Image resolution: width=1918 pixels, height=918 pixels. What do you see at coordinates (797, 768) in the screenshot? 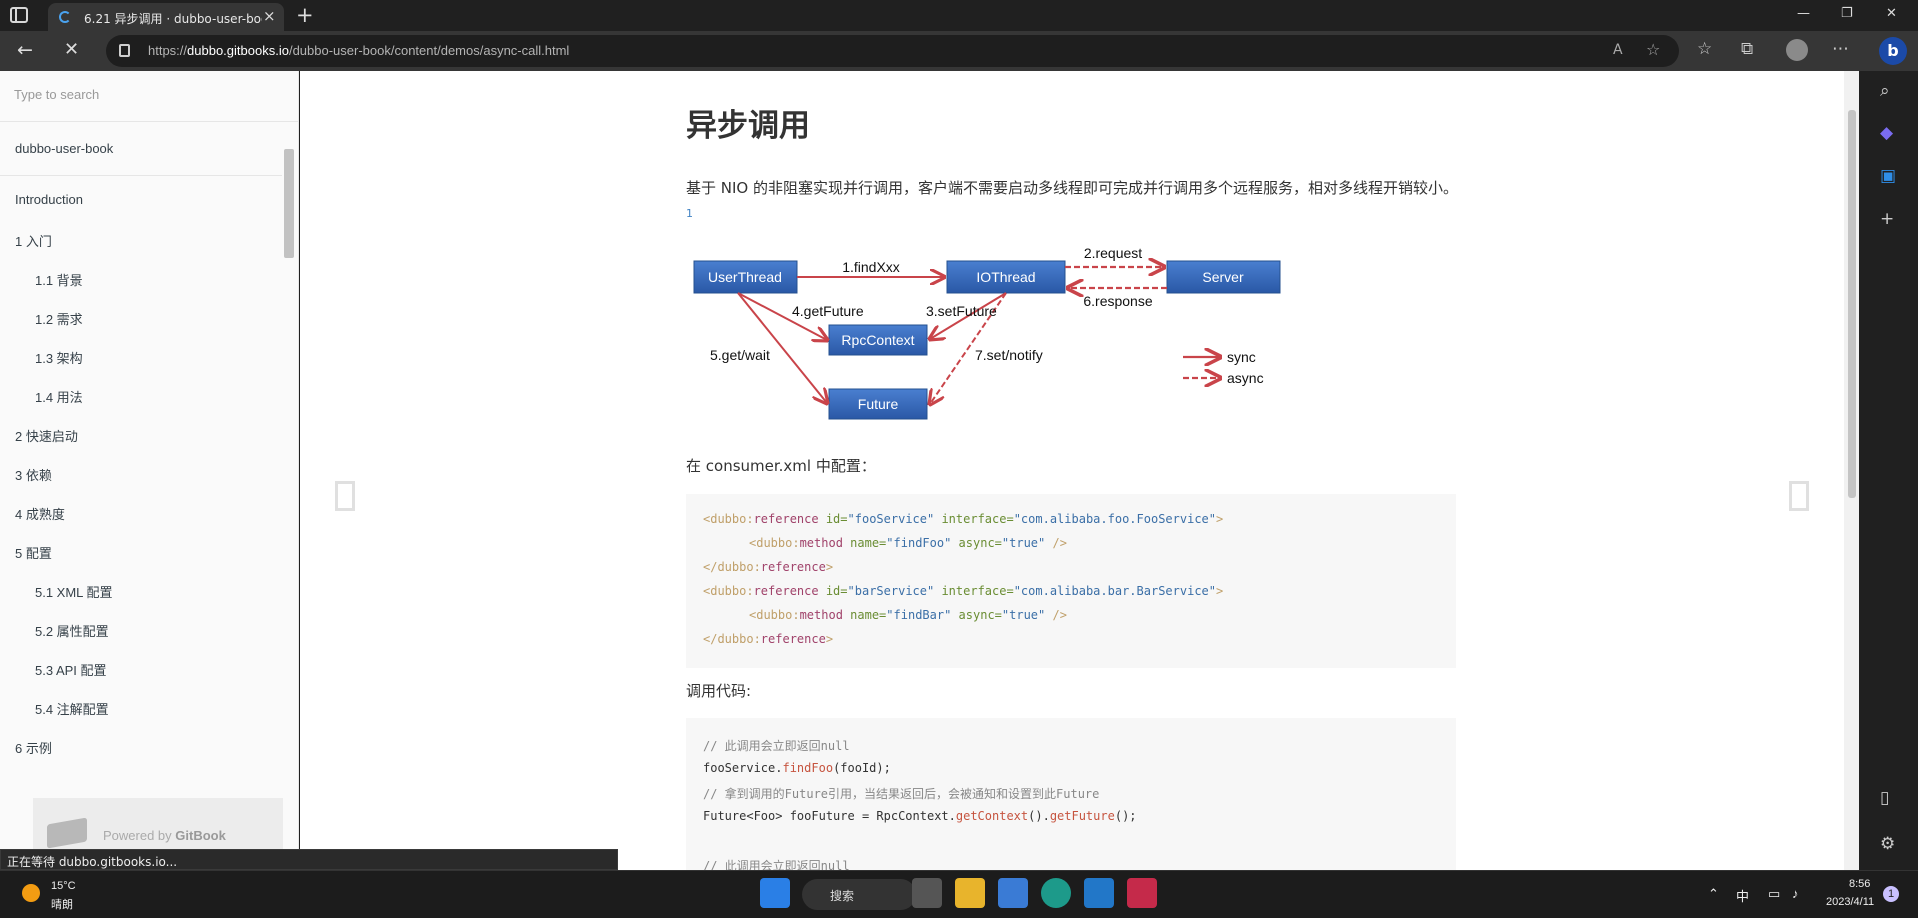
I see `code-line: fooService.findFoo(fooId);` at bounding box center [797, 768].